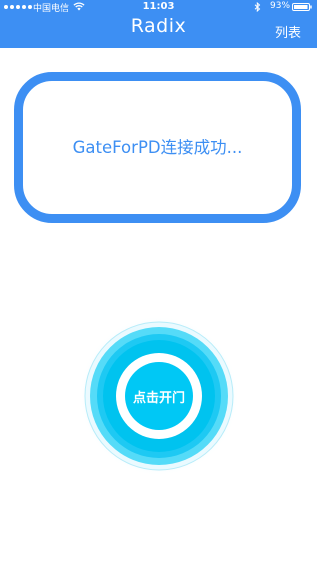  I want to click on list-button: 列表, so click(288, 31).